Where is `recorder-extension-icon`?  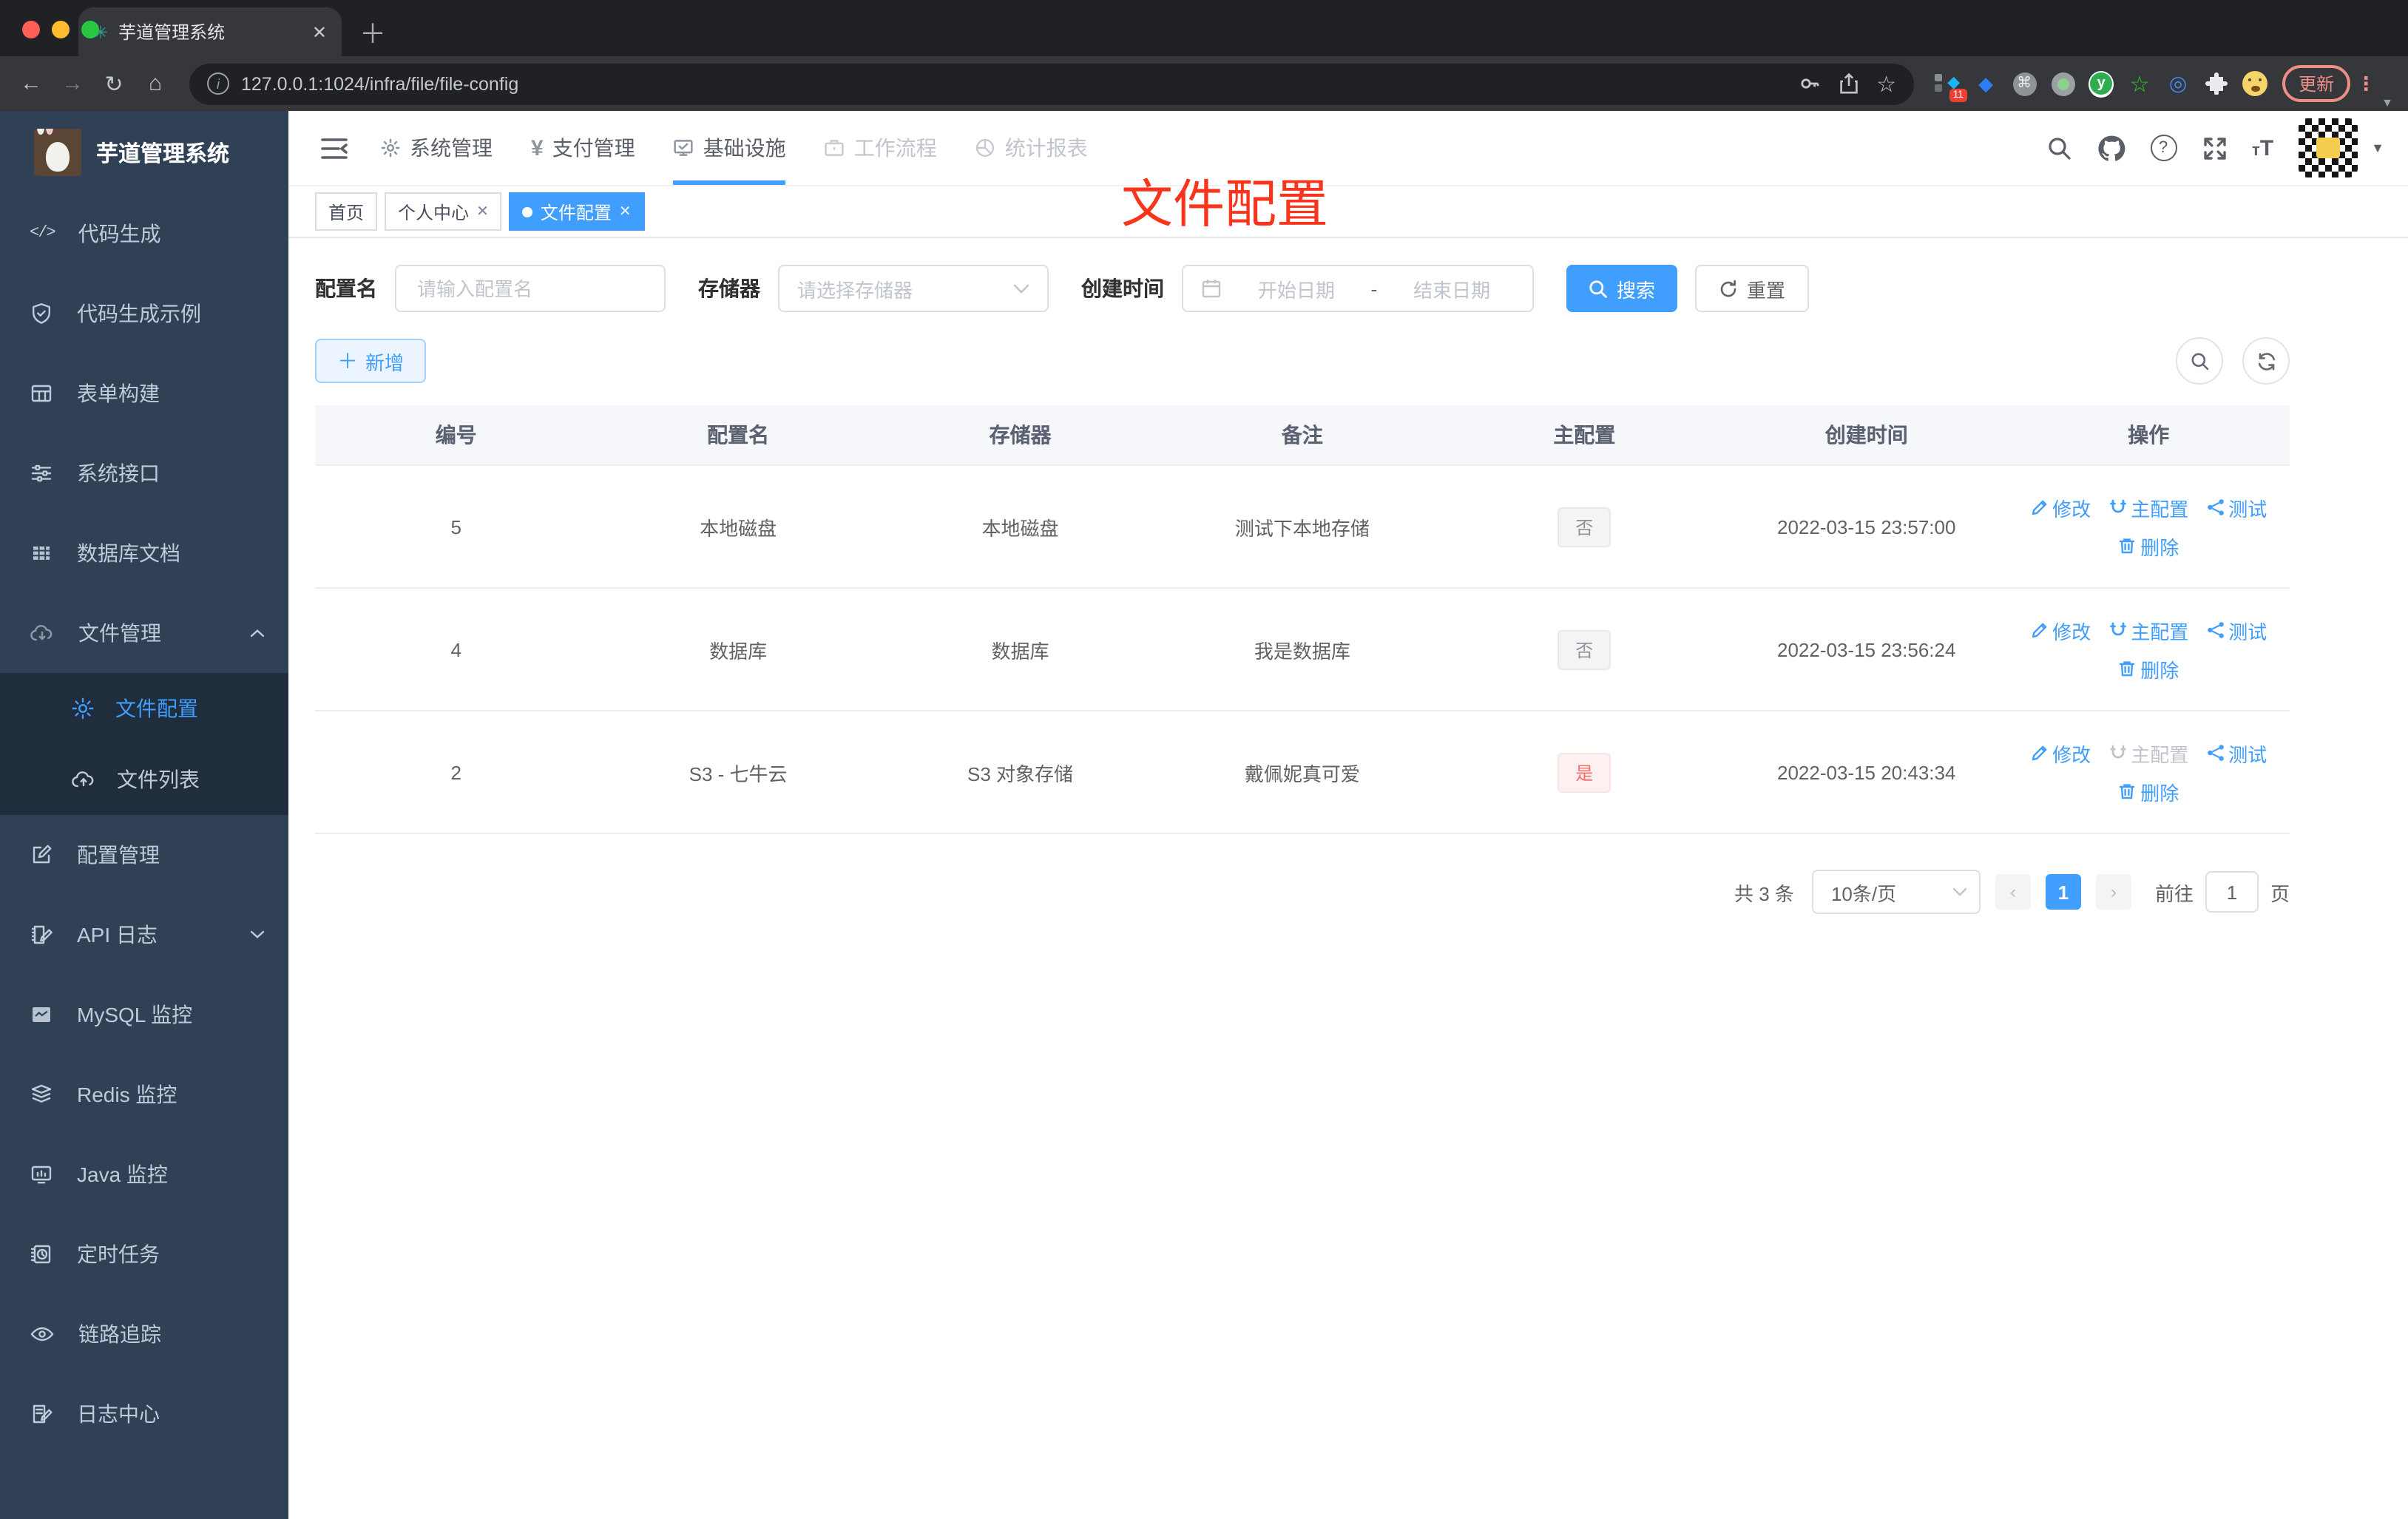 recorder-extension-icon is located at coordinates (2062, 83).